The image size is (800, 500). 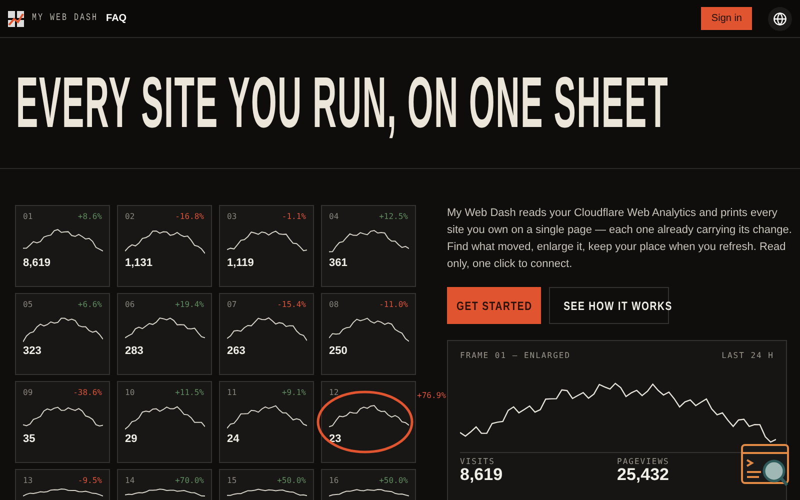 I want to click on change-percent: -11.0%, so click(x=393, y=304).